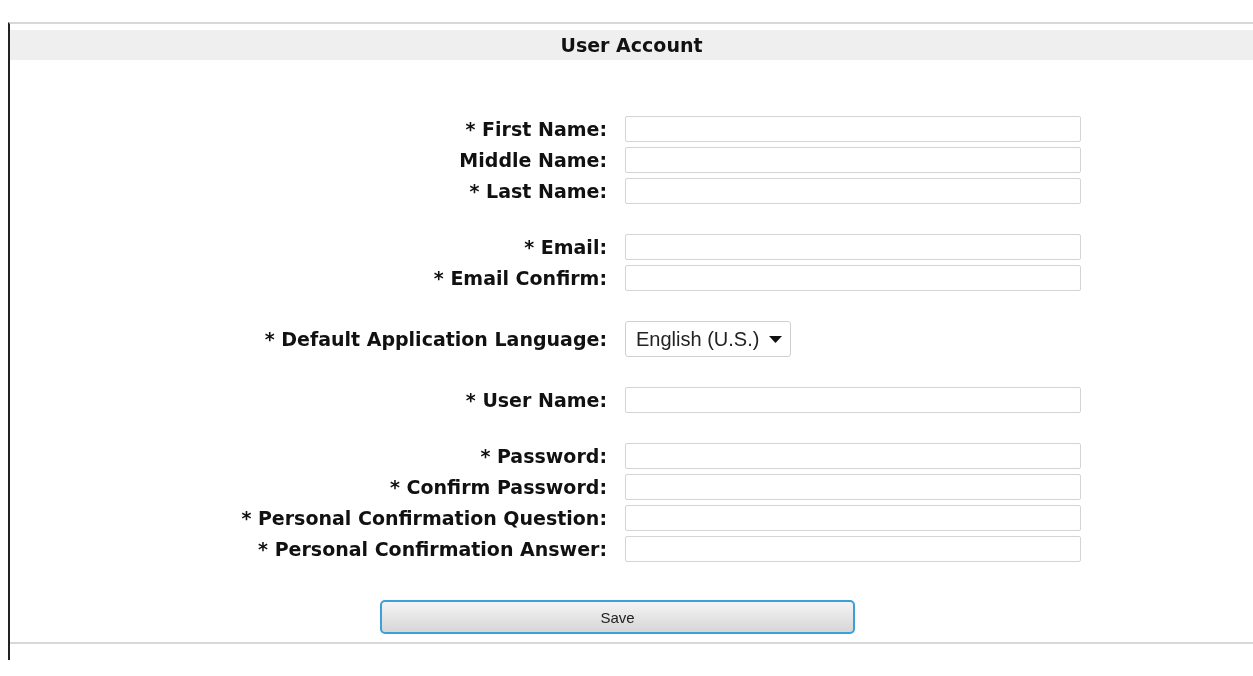 The width and height of the screenshot is (1253, 676). I want to click on field-label: * Personal Confirmation Answer:, so click(432, 549).